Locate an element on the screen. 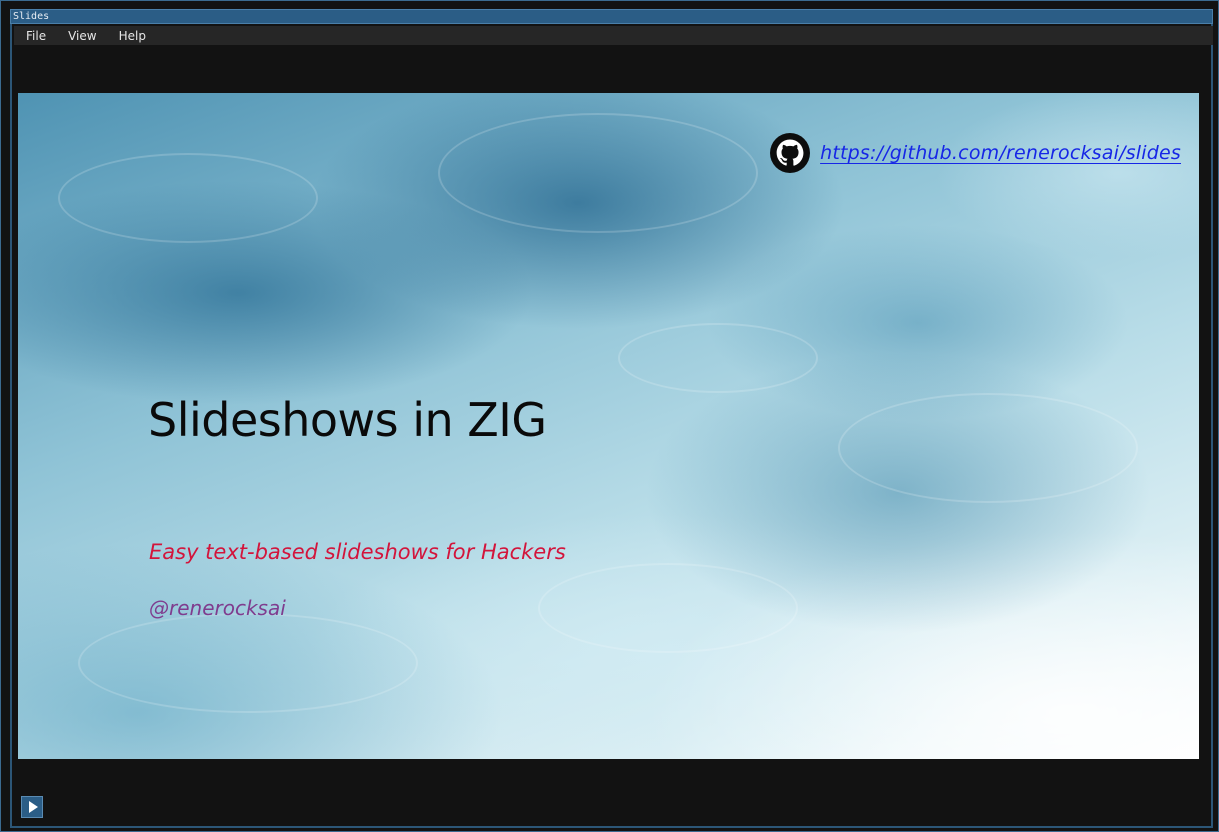  menu-bar: File View Help is located at coordinates (613, 35).